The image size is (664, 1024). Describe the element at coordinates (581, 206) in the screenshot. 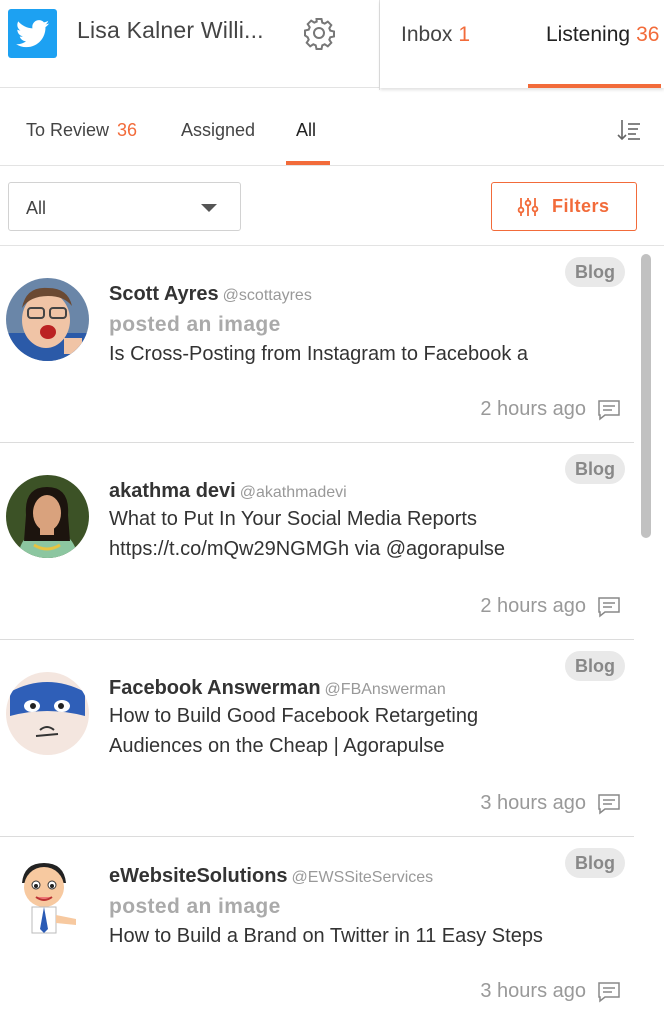

I see `filters-label: Filters` at that location.